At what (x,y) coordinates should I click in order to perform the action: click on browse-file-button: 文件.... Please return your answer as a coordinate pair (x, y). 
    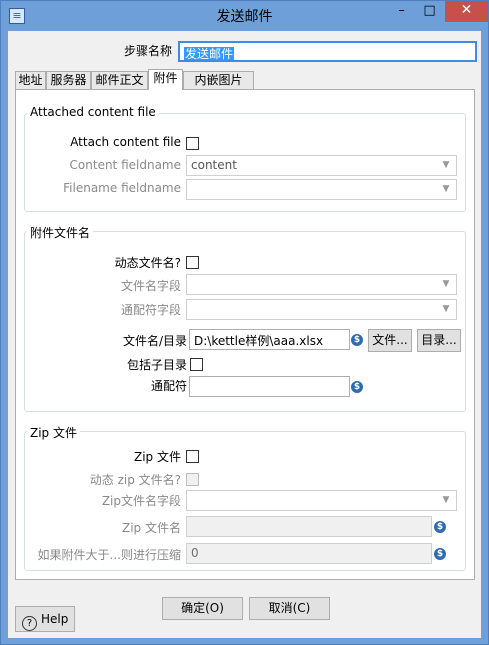
    Looking at the image, I should click on (390, 340).